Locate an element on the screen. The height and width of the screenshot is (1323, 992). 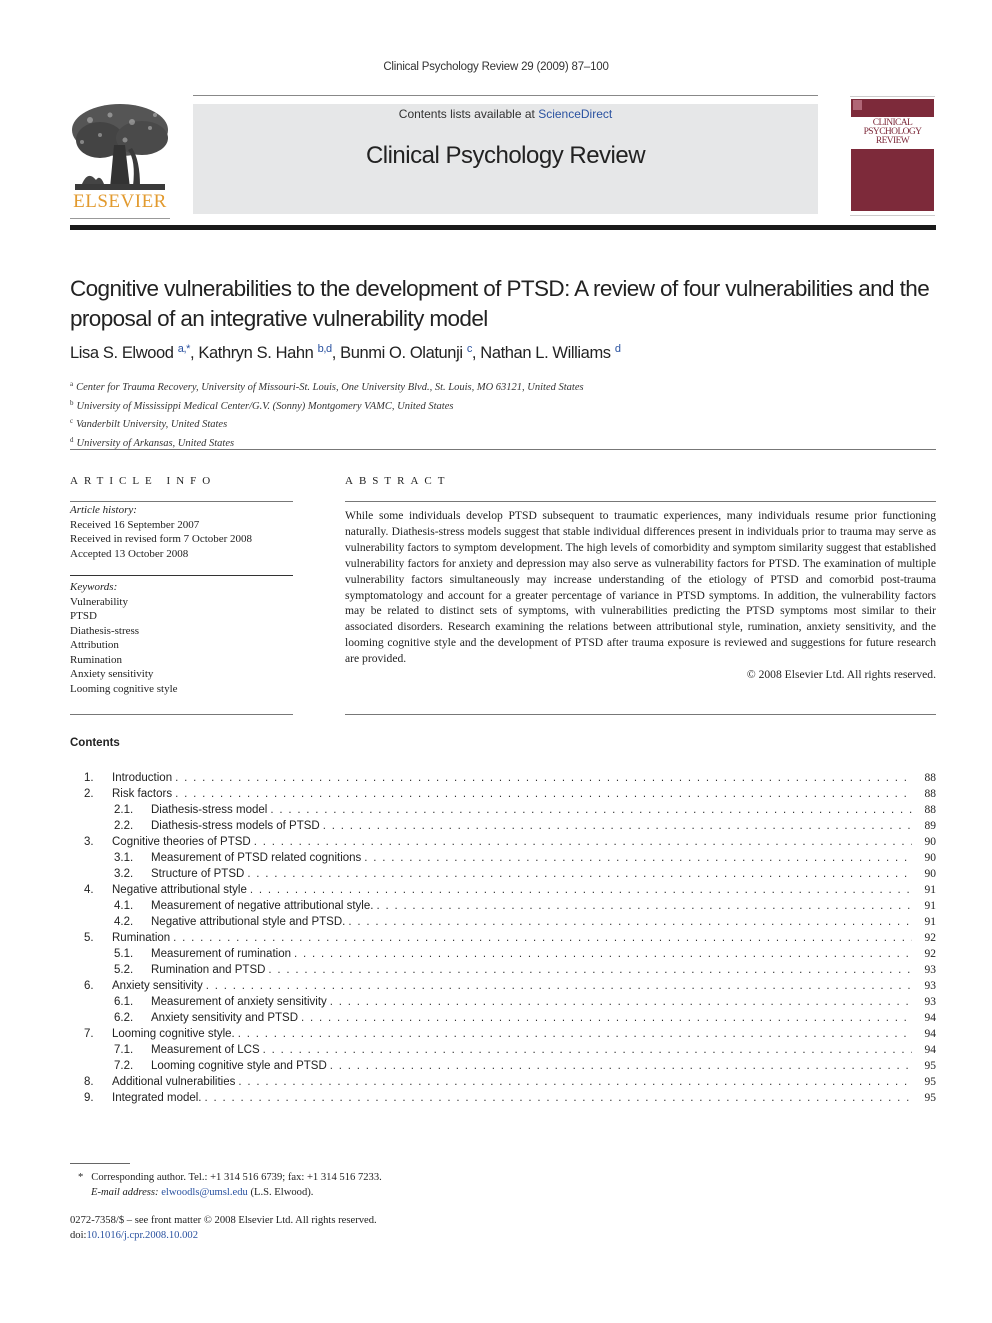
toc-section-title: Anxiety sensitivity is located at coordinates (159, 986).